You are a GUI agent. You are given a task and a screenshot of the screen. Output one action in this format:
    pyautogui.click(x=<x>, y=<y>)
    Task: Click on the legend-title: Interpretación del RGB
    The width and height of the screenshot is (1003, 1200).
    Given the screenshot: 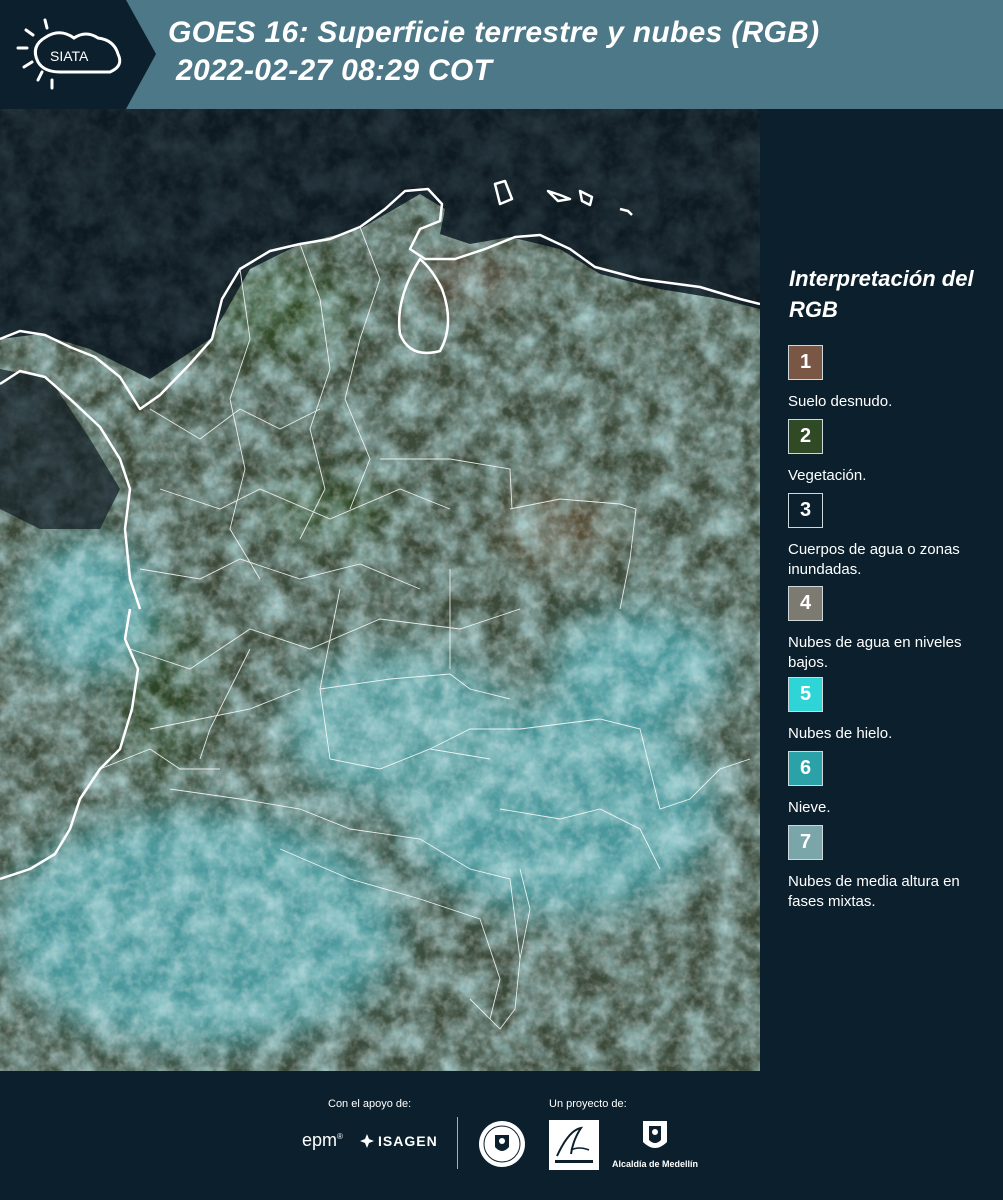 What is the action you would take?
    pyautogui.click(x=881, y=294)
    